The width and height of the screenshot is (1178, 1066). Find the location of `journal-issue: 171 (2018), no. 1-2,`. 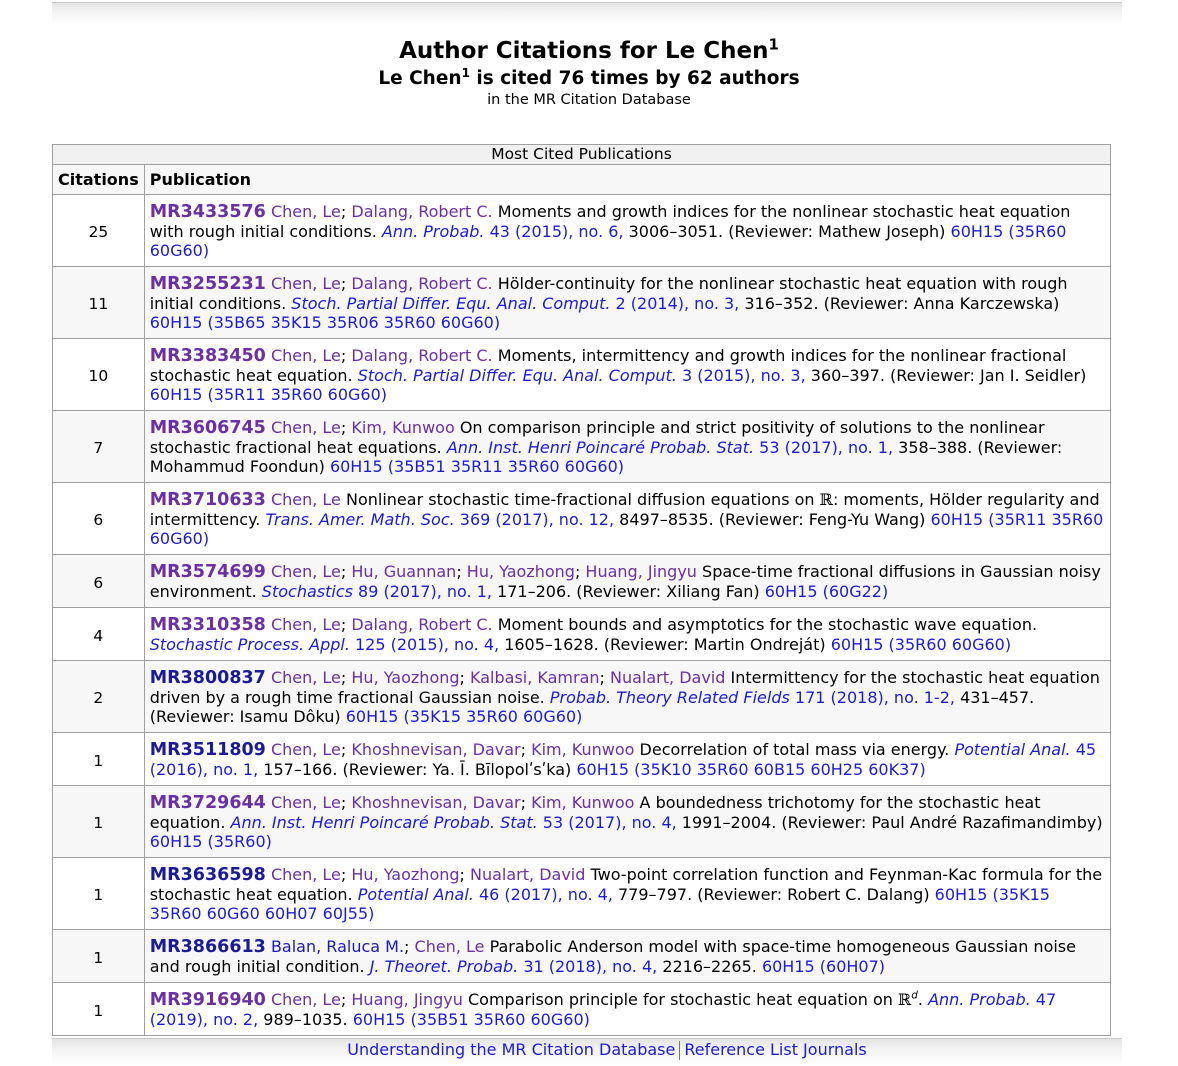

journal-issue: 171 (2018), no. 1-2, is located at coordinates (874, 697).